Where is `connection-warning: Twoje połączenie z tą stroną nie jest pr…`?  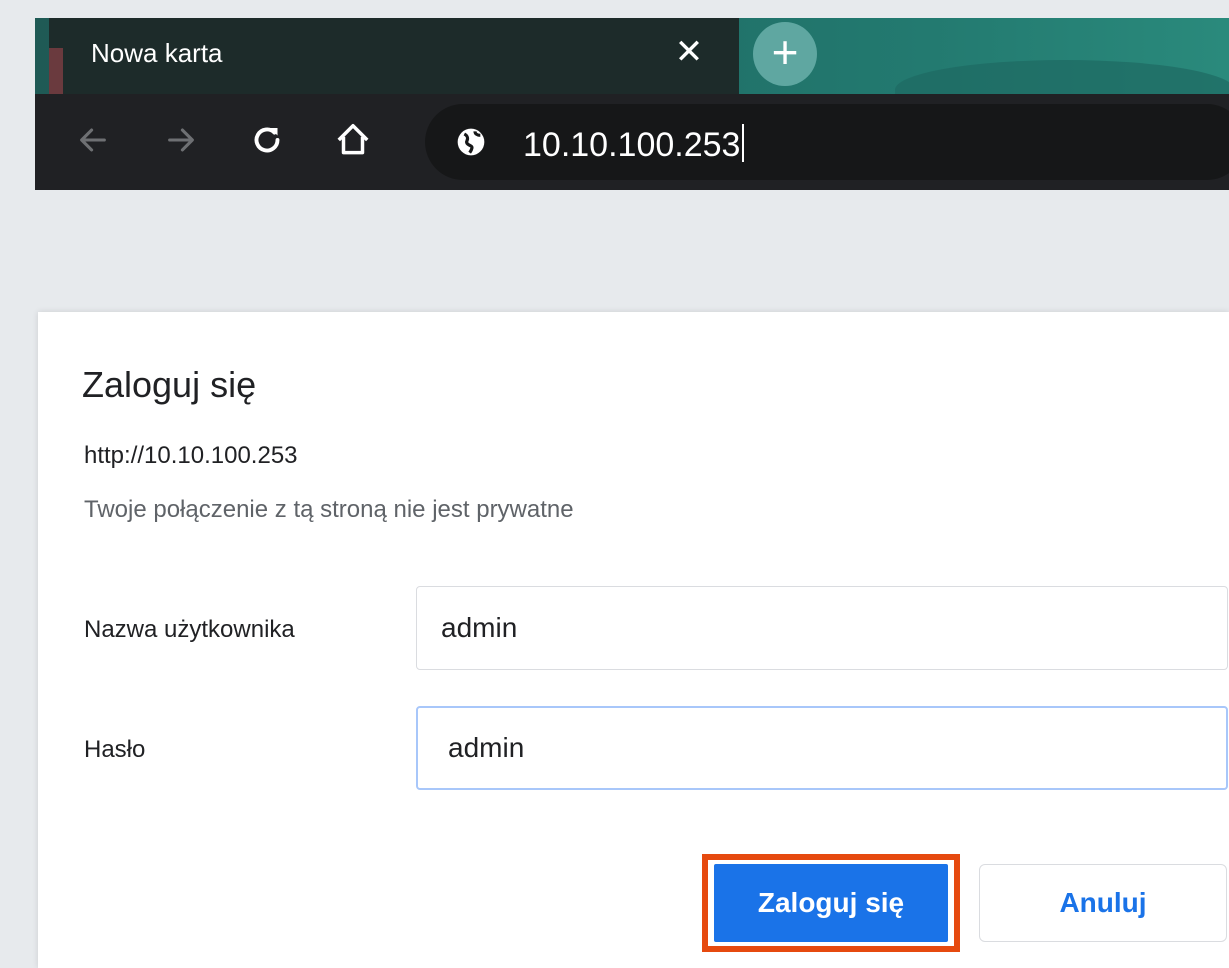
connection-warning: Twoje połączenie z tą stroną nie jest pr… is located at coordinates (329, 509).